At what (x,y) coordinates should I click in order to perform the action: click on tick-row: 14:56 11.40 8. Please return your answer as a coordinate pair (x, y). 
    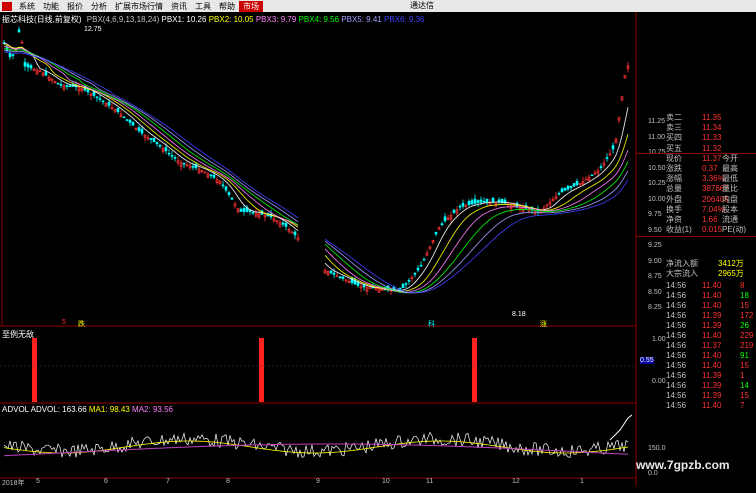
    Looking at the image, I should click on (696, 286).